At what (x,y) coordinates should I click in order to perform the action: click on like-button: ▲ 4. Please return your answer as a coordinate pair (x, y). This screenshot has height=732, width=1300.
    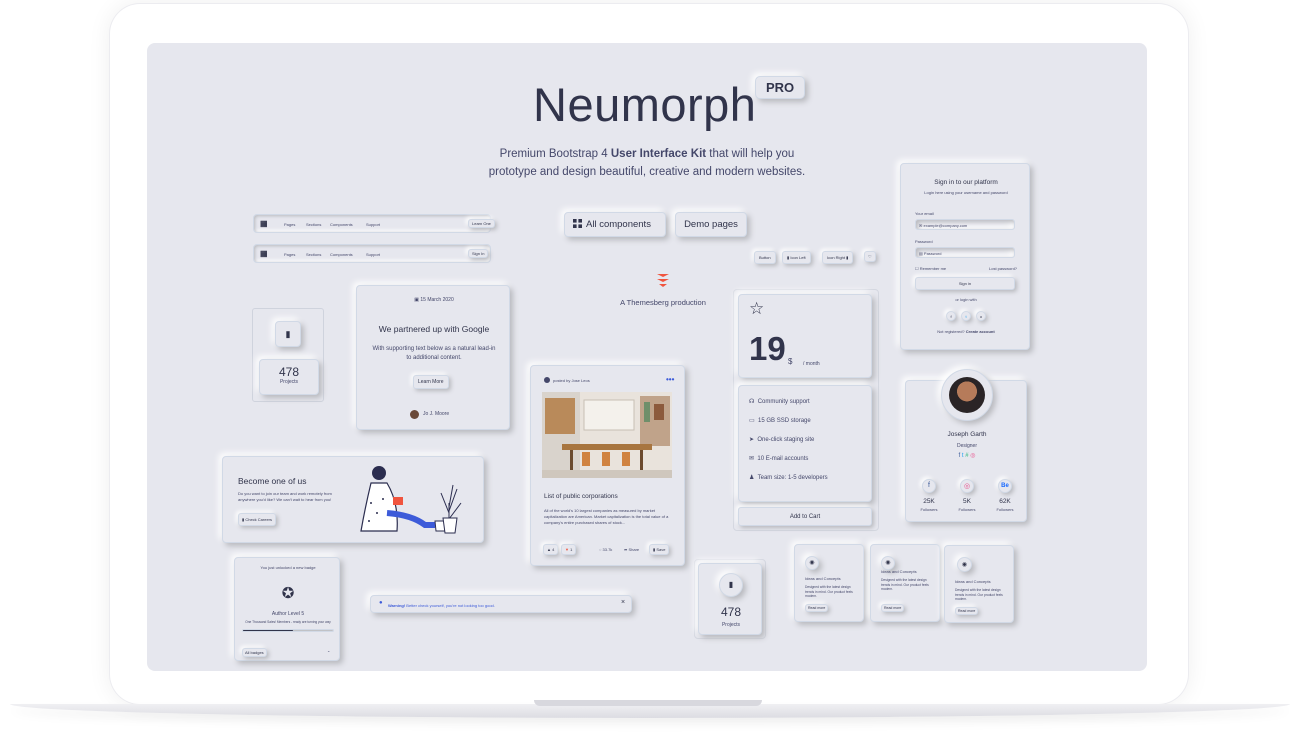
    Looking at the image, I should click on (551, 549).